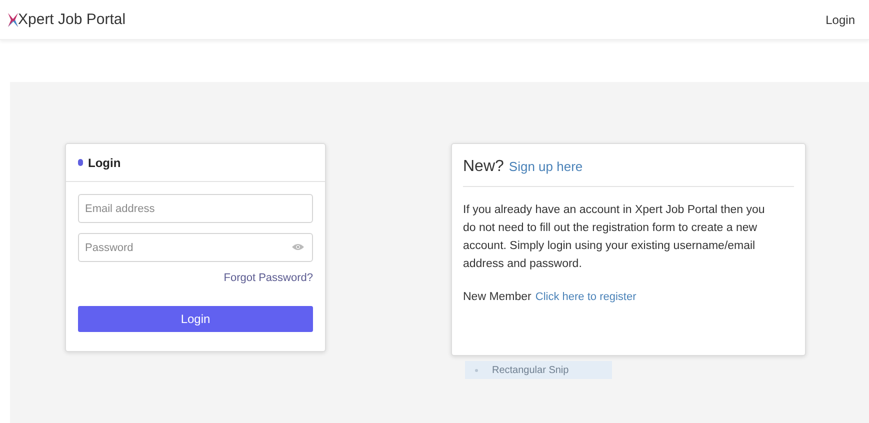 This screenshot has width=869, height=423. I want to click on email-field: Email address, so click(195, 208).